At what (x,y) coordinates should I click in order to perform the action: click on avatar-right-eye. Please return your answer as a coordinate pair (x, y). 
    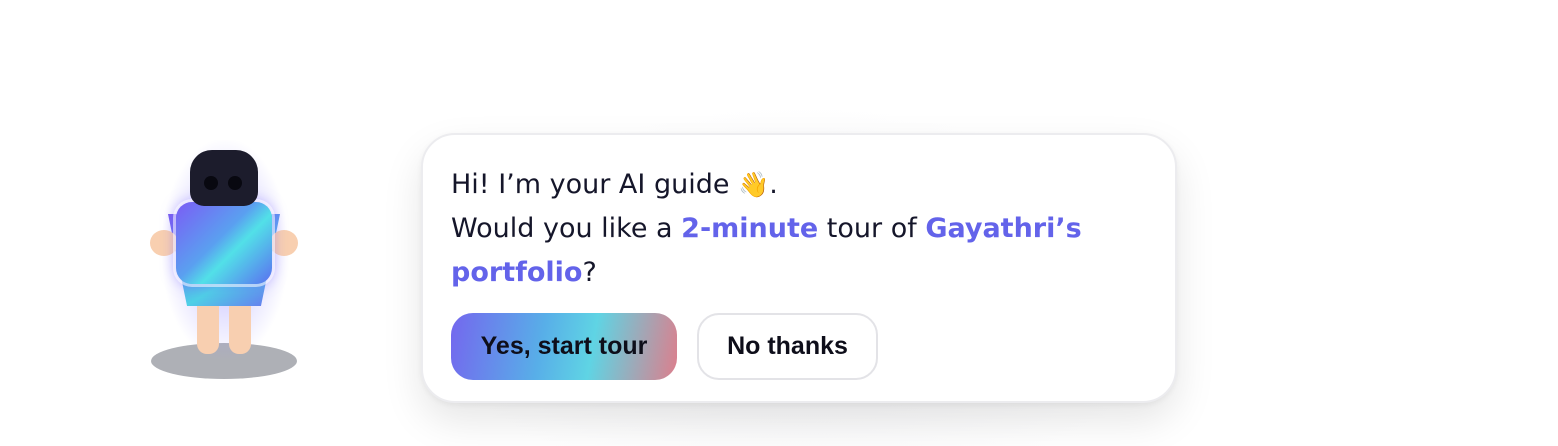
    Looking at the image, I should click on (235, 183).